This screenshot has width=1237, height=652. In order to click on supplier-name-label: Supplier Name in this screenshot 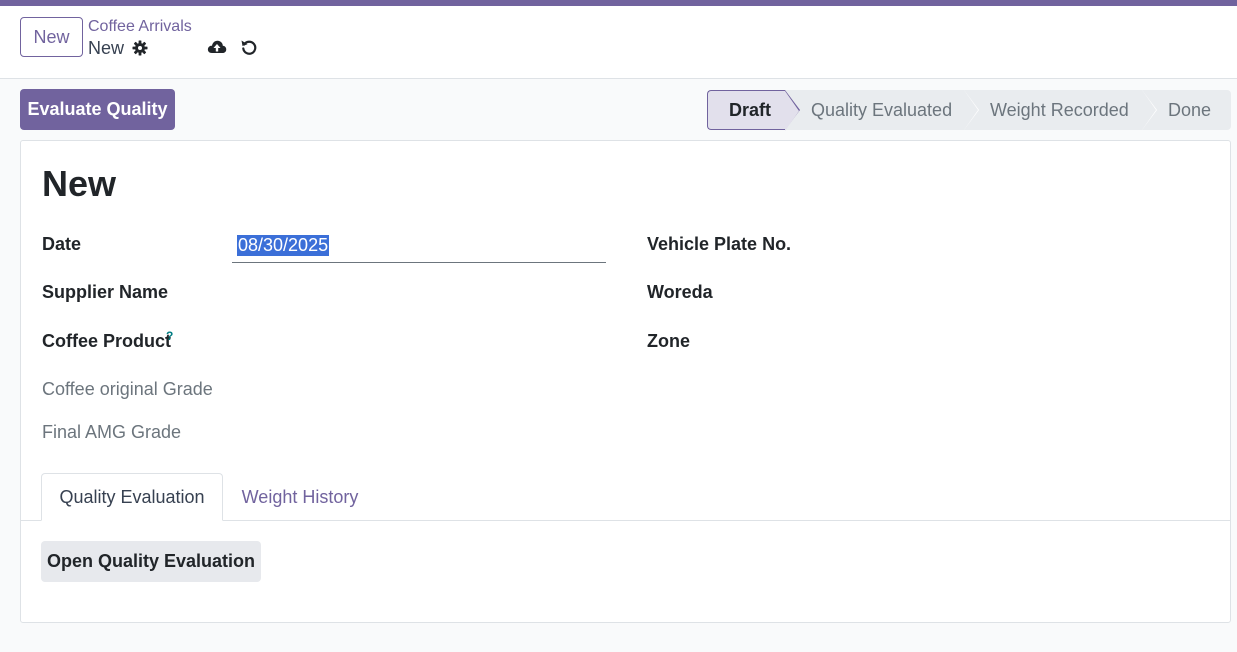, I will do `click(105, 292)`.